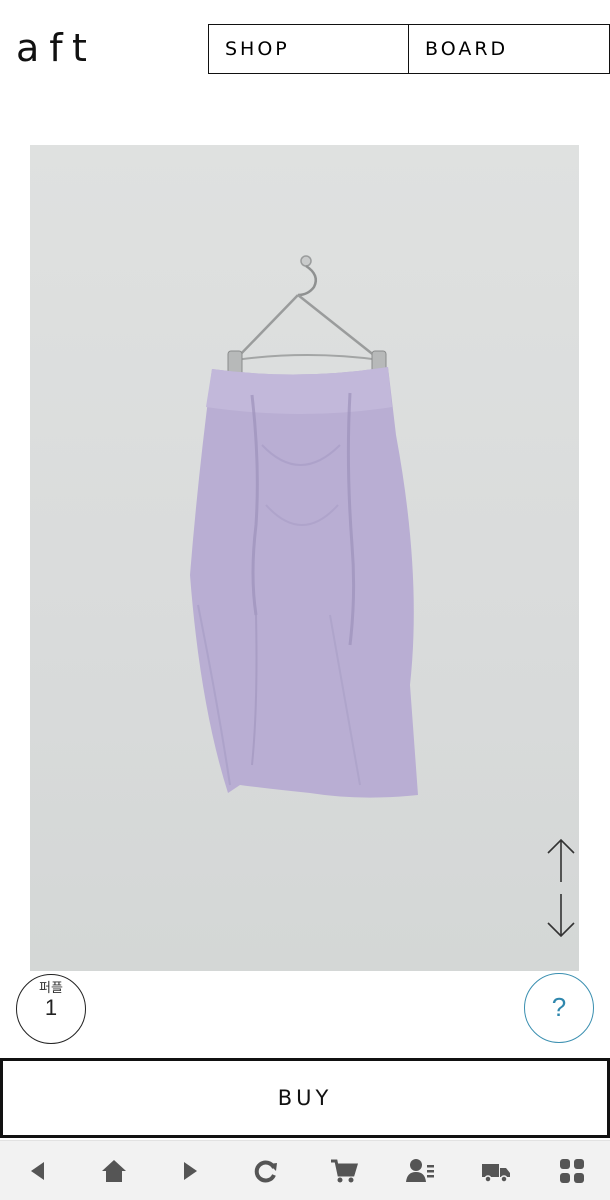 Image resolution: width=610 pixels, height=1200 pixels. What do you see at coordinates (266, 1171) in the screenshot?
I see `refresh-icon` at bounding box center [266, 1171].